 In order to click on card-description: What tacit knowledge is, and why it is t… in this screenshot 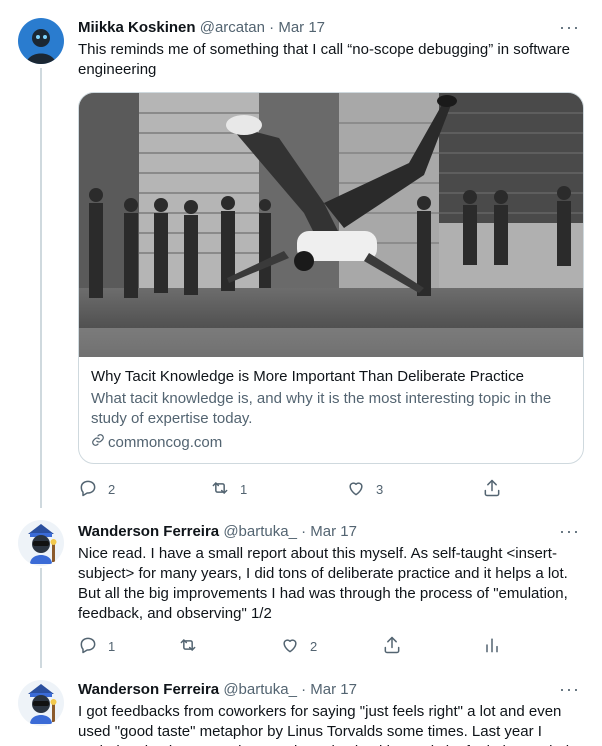, I will do `click(321, 408)`.